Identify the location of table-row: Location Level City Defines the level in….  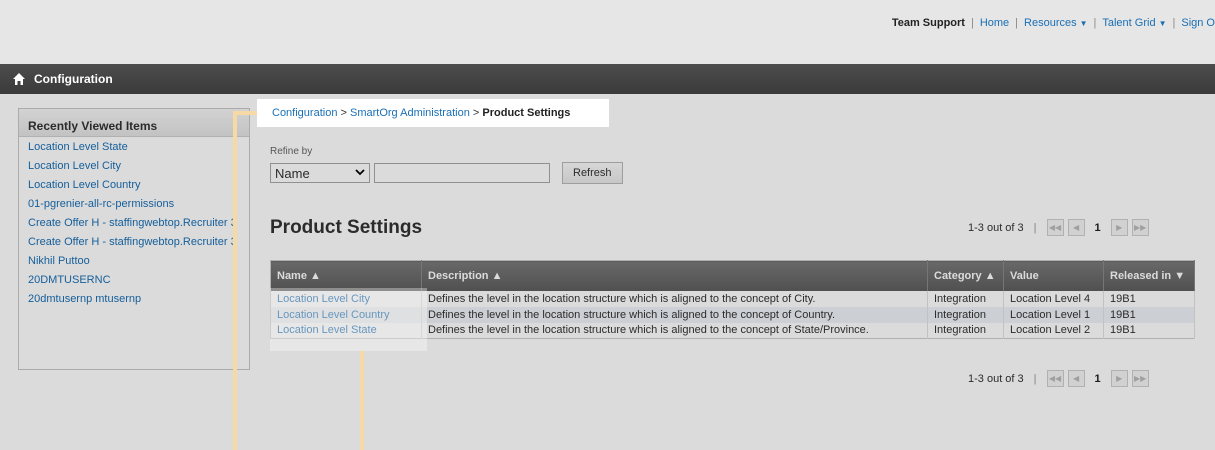
(732, 298).